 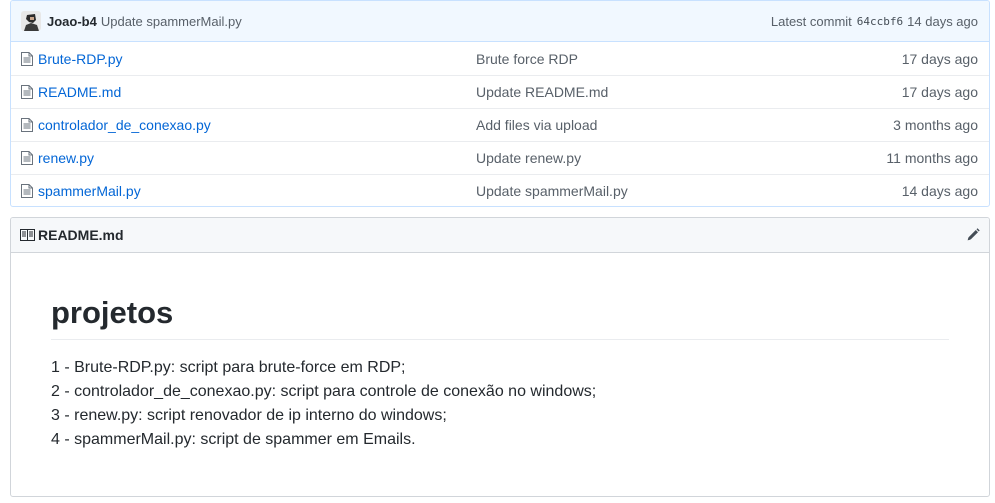 I want to click on book-icon, so click(x=27, y=235).